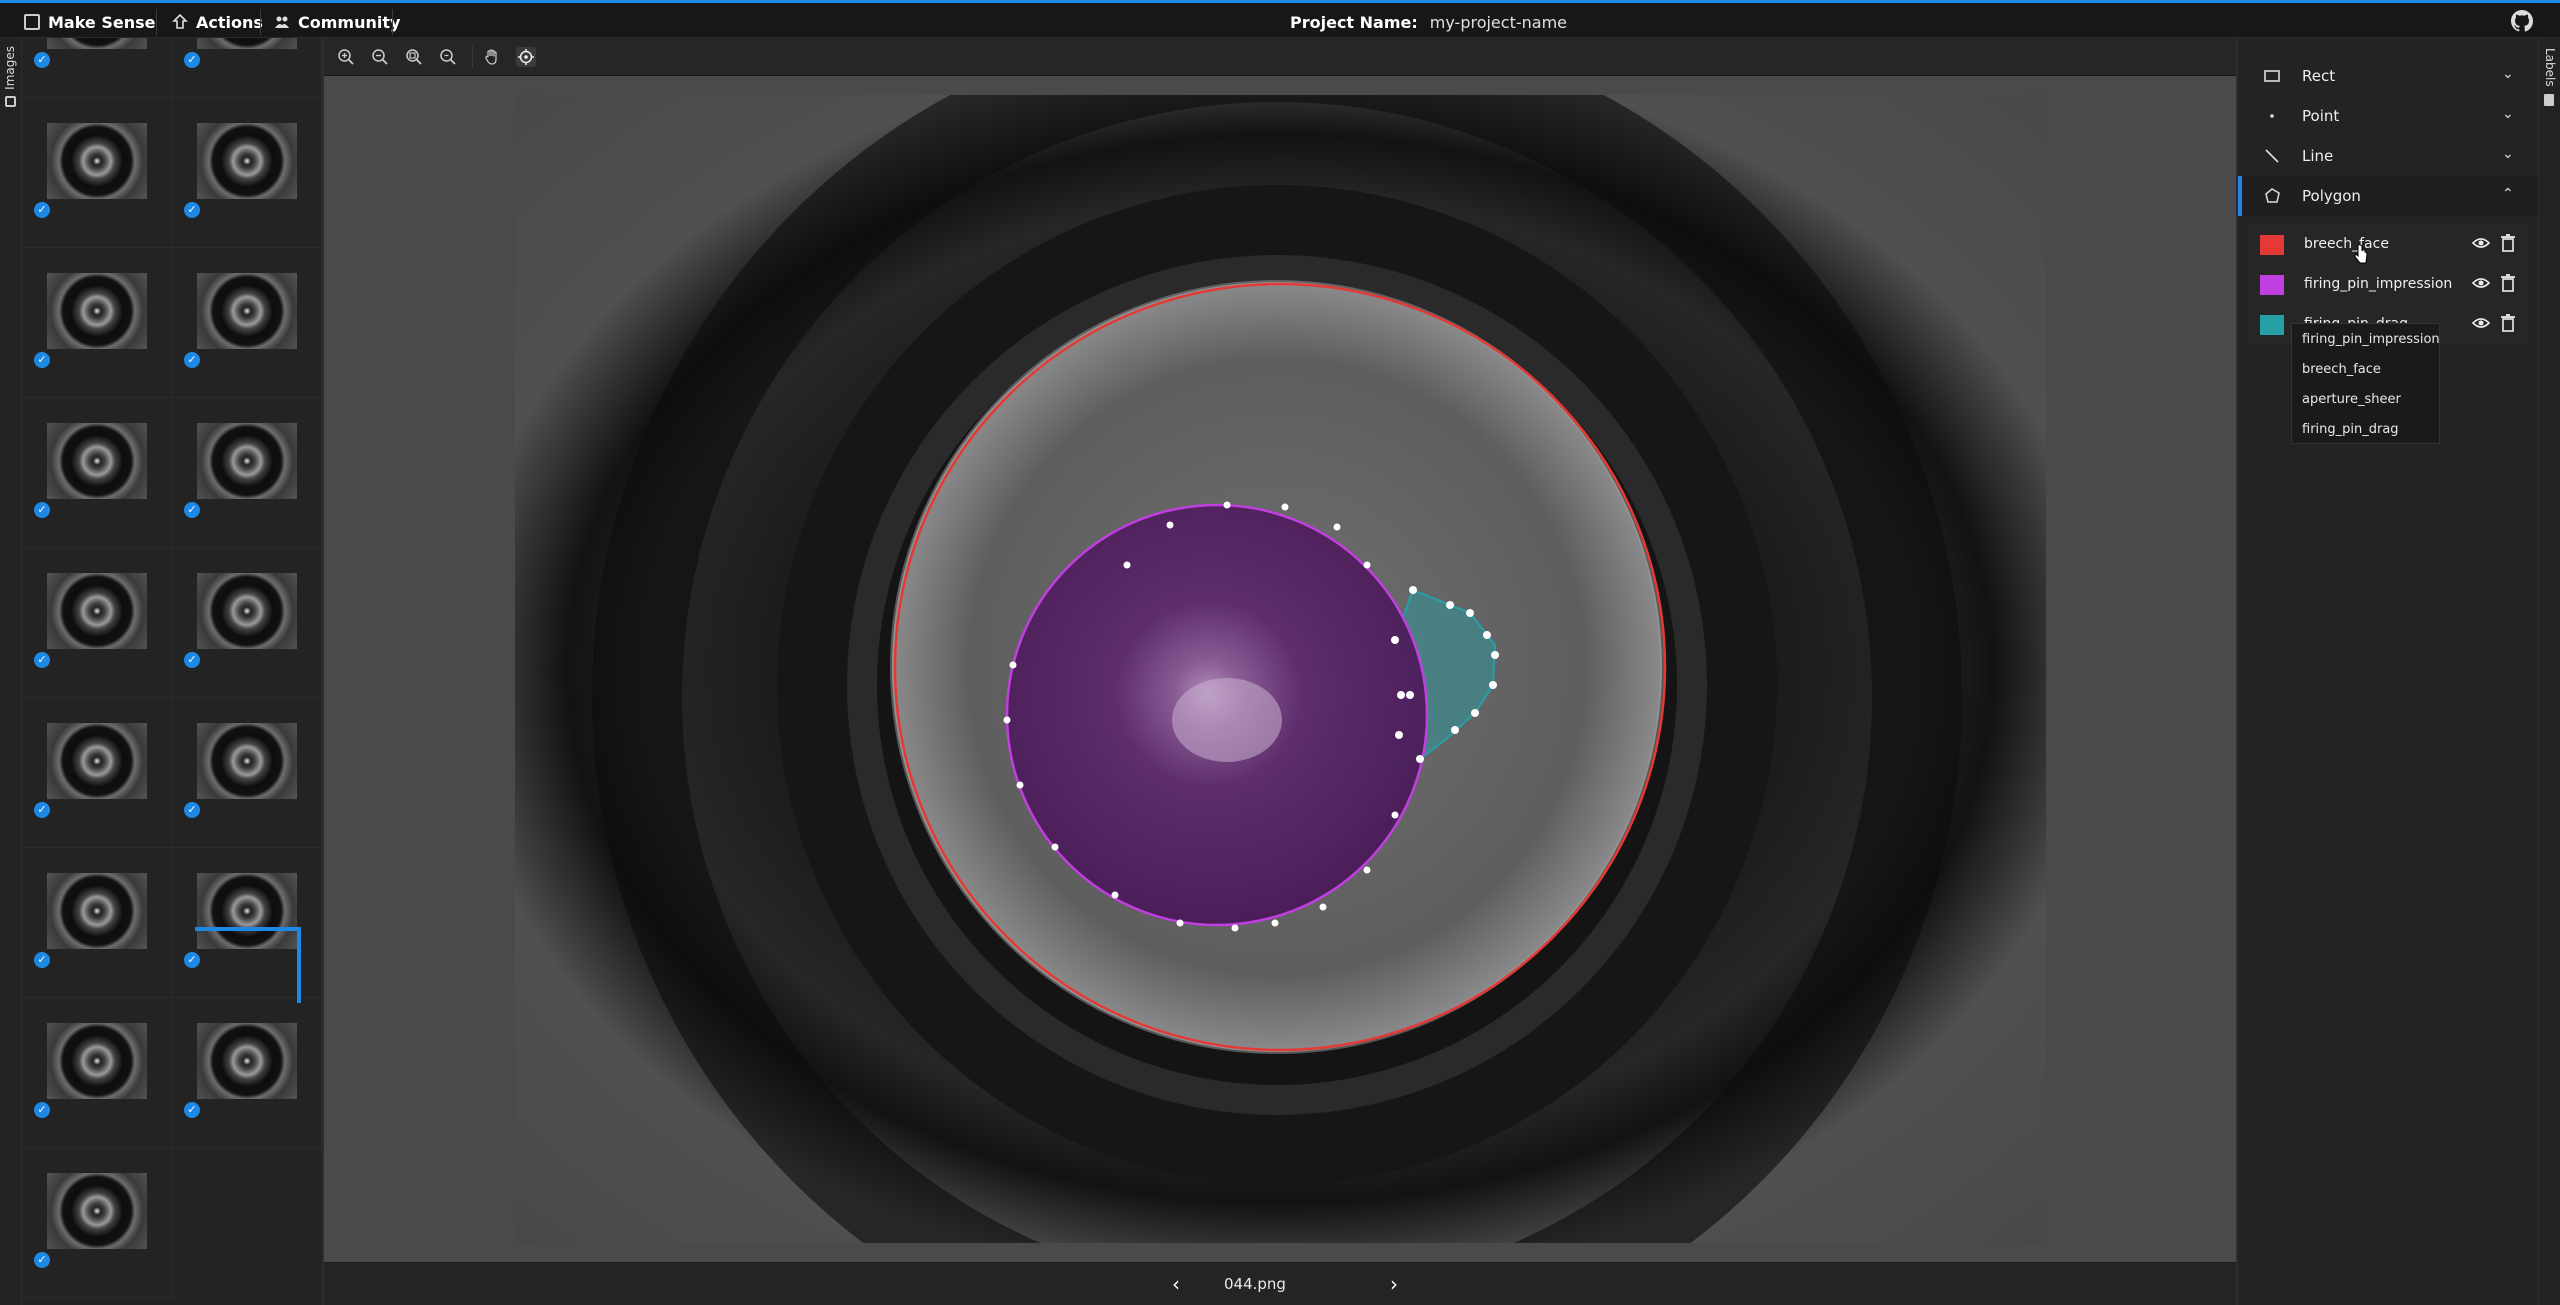 Image resolution: width=2560 pixels, height=1305 pixels. I want to click on pan-hand-icon, so click(491, 57).